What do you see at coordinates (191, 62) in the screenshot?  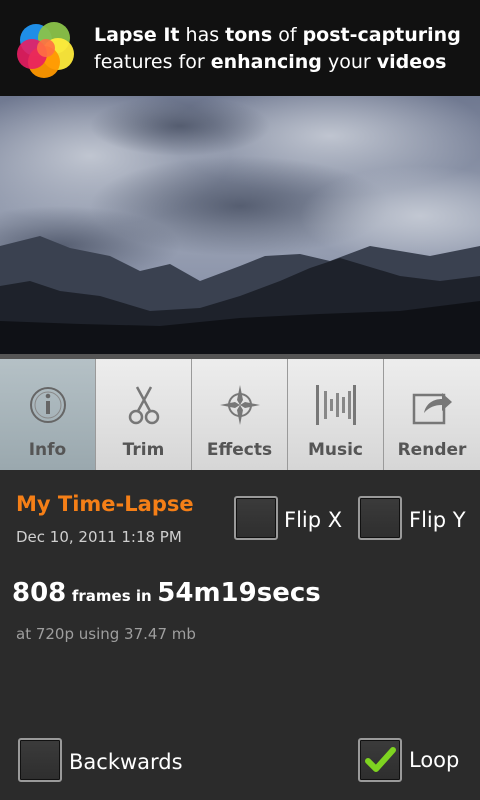 I see `banner-text-run: for` at bounding box center [191, 62].